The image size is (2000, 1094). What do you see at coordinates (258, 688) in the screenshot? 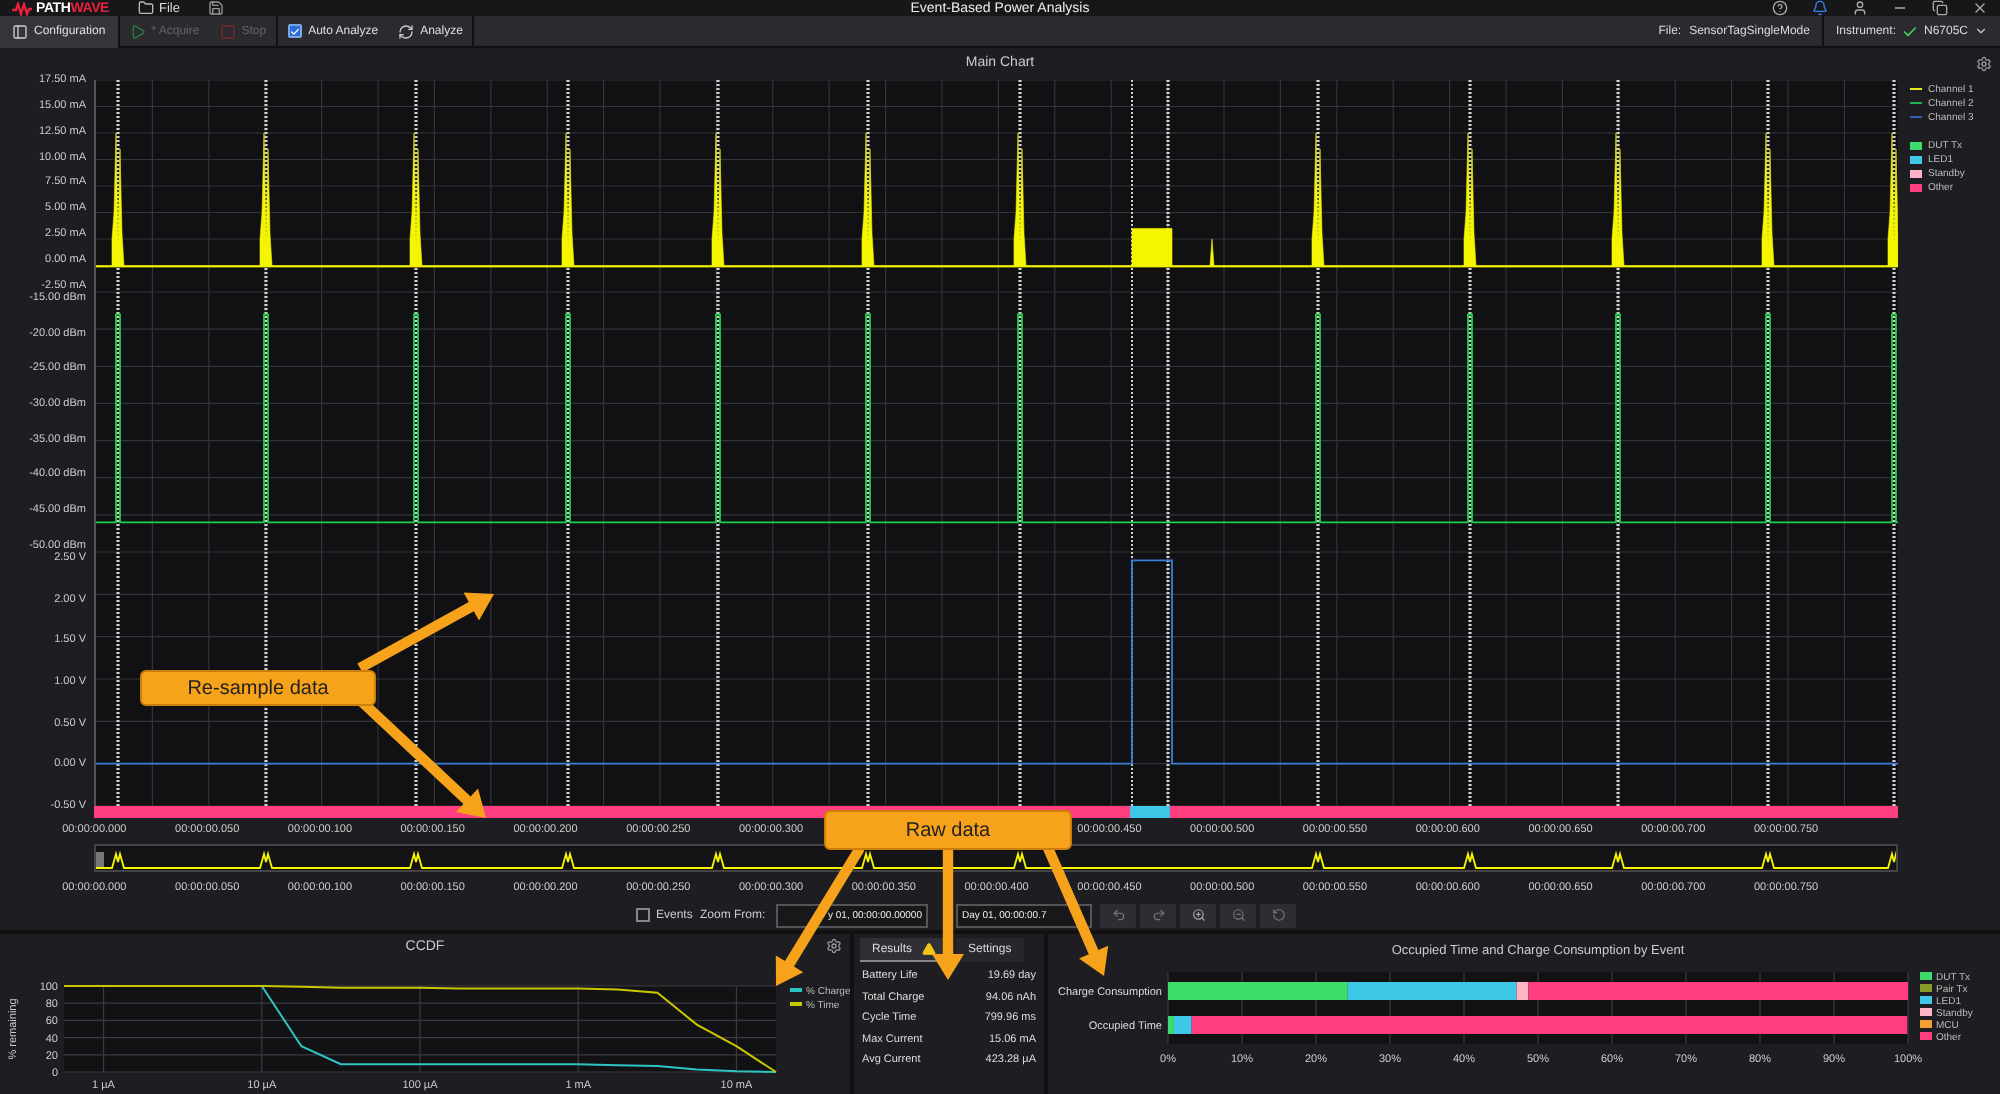
I see `callout-label: Re-sample data` at bounding box center [258, 688].